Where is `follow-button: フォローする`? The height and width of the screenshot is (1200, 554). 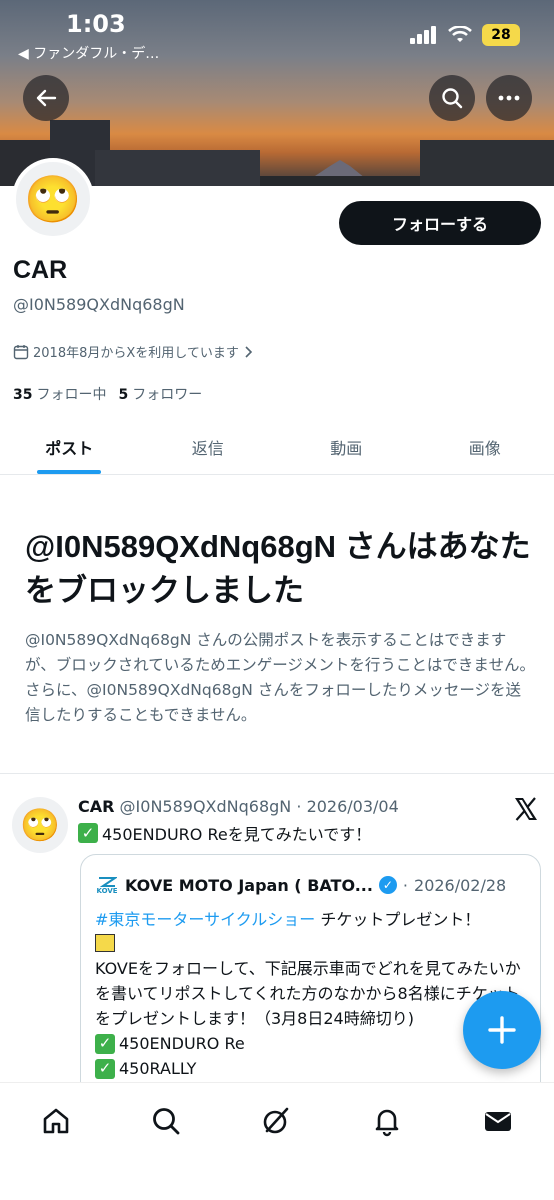
follow-button: フォローする is located at coordinates (440, 223).